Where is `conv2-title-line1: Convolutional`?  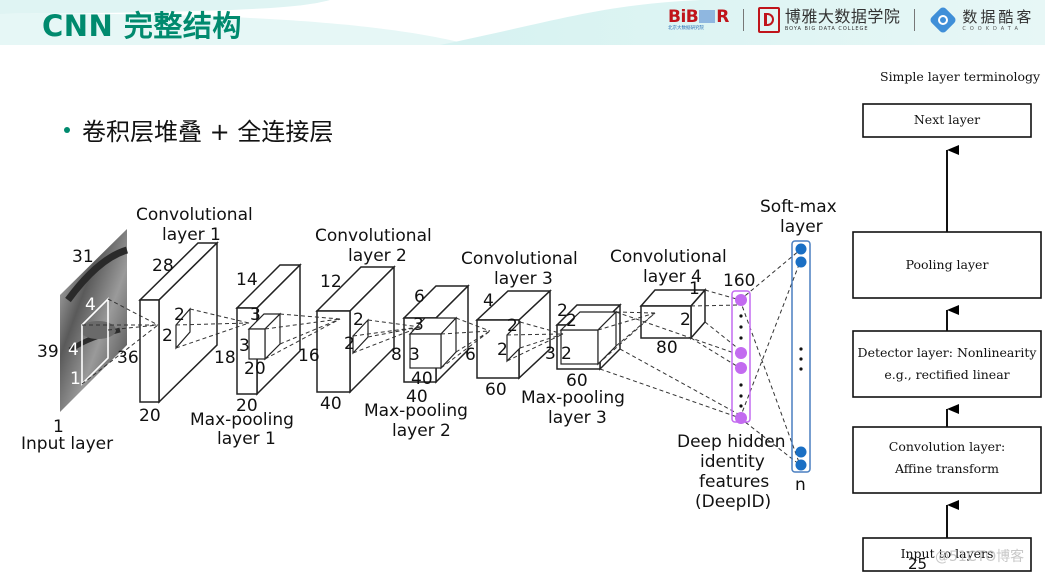 conv2-title-line1: Convolutional is located at coordinates (373, 236).